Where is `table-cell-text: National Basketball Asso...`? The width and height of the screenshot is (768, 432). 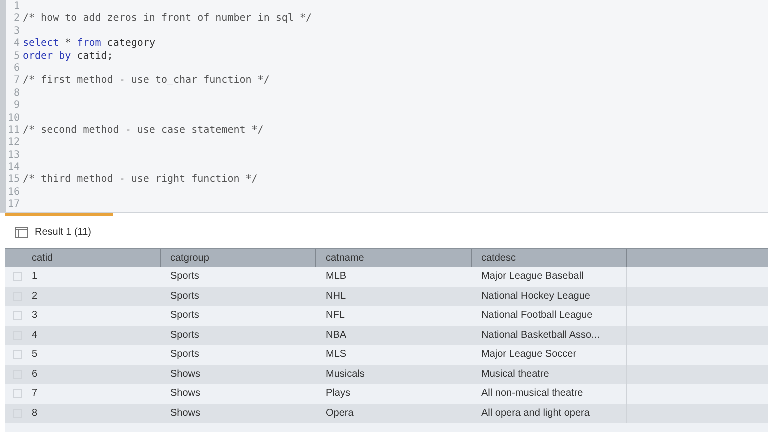 table-cell-text: National Basketball Asso... is located at coordinates (541, 335).